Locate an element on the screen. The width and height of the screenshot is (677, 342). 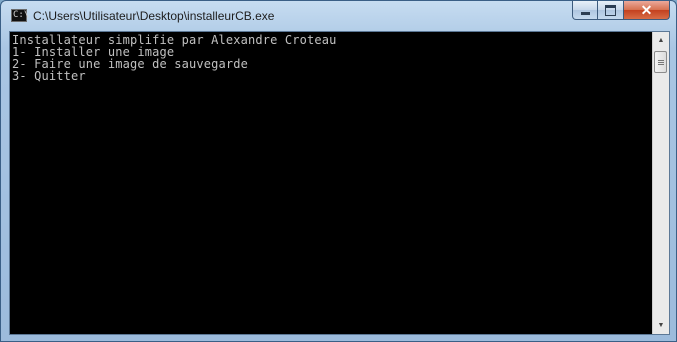
console-icon: C:\ is located at coordinates (20, 15).